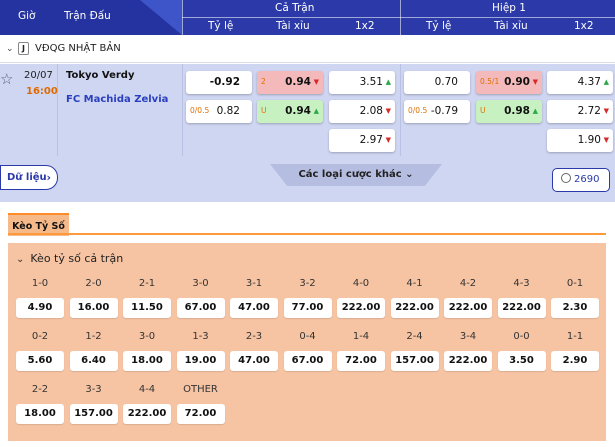 Image resolution: width=615 pixels, height=447 pixels. Describe the element at coordinates (511, 26) in the screenshot. I see `header-tai-xiu-h1: Tài xỉu` at that location.